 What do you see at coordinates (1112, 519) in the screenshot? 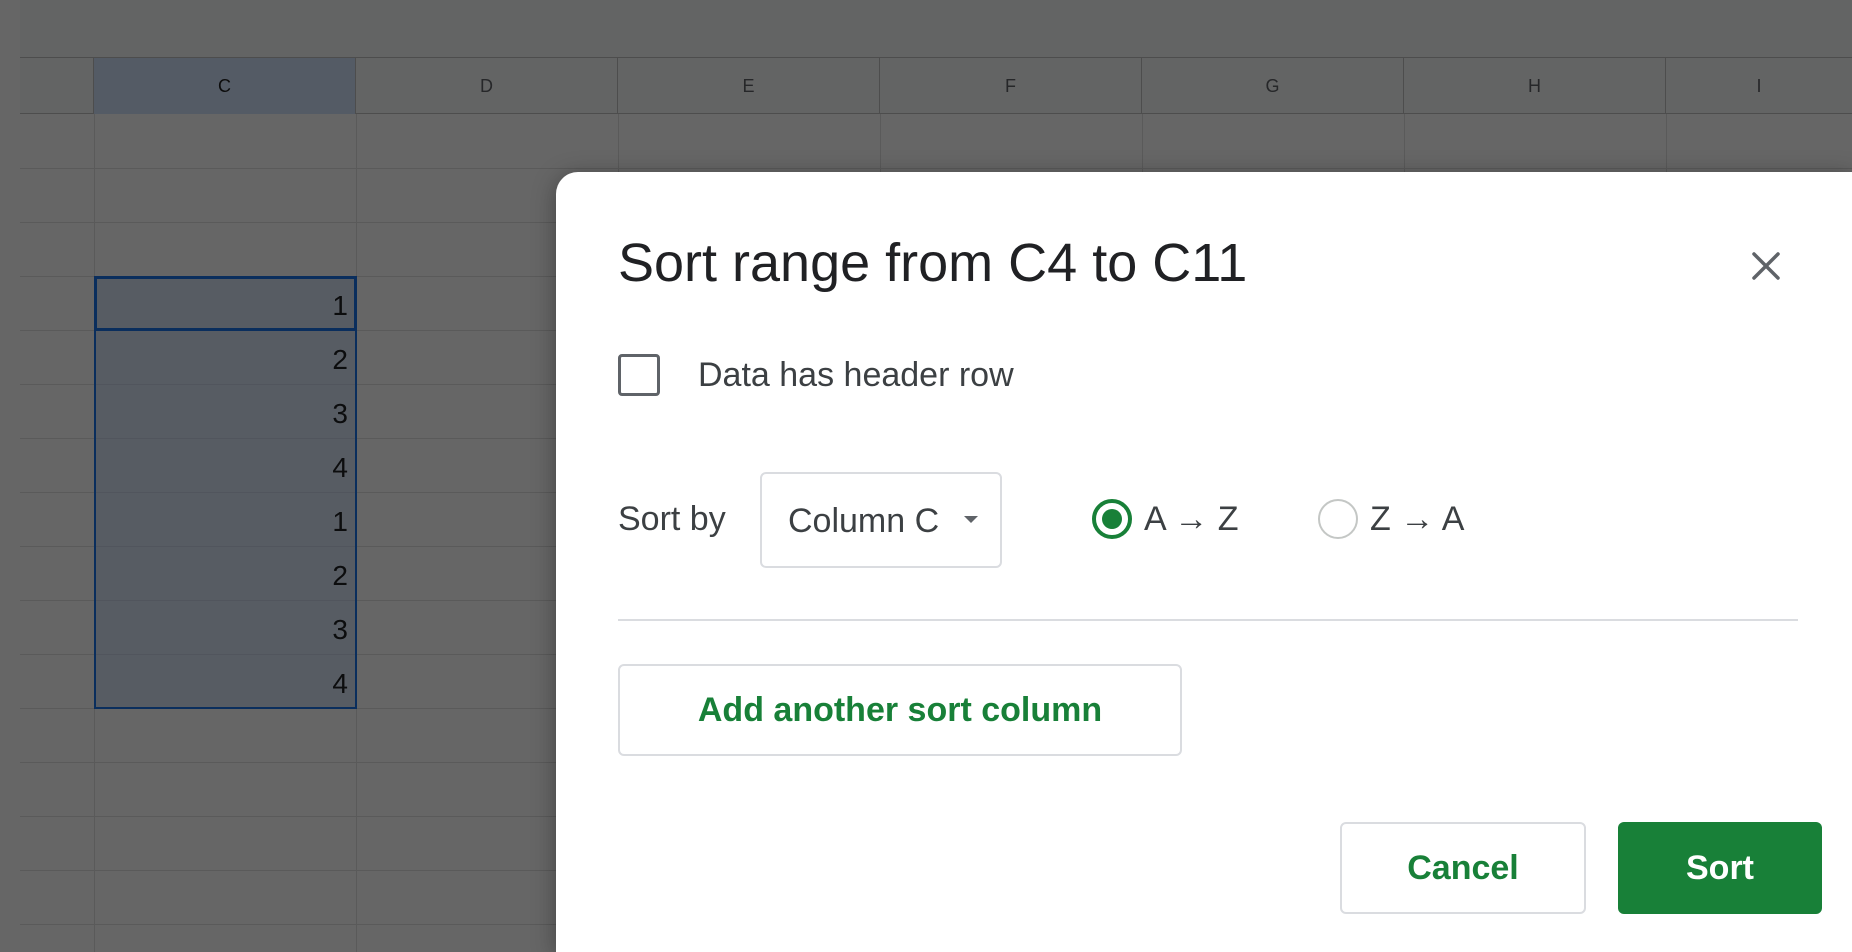
I see `radio-selected-icon` at bounding box center [1112, 519].